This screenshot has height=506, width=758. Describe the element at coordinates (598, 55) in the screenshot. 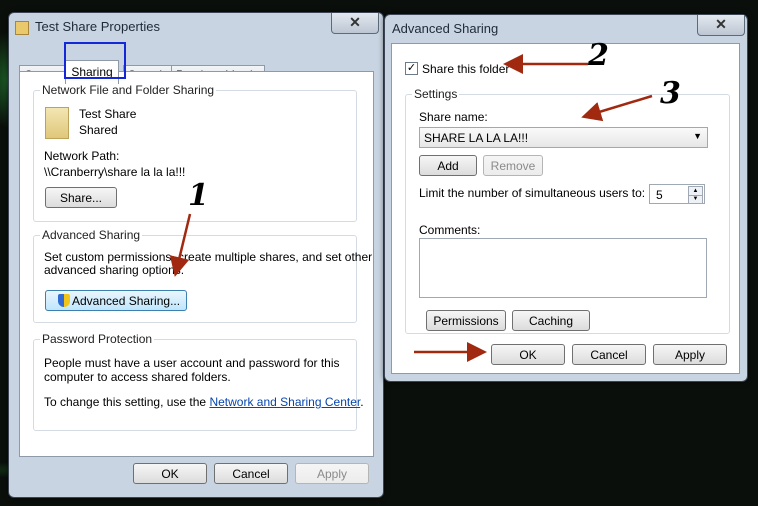

I see `annotation-number-2: 2` at that location.